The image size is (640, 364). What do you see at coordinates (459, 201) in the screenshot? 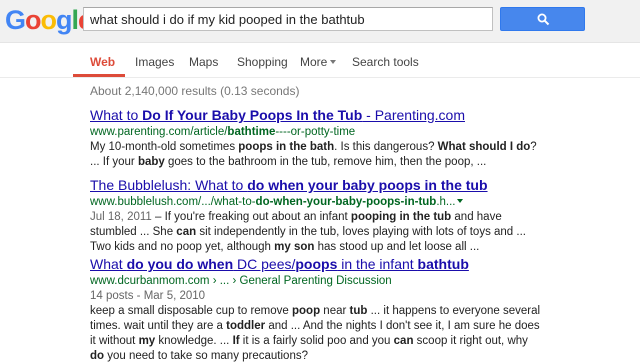
I see `url-dropdown-icon` at bounding box center [459, 201].